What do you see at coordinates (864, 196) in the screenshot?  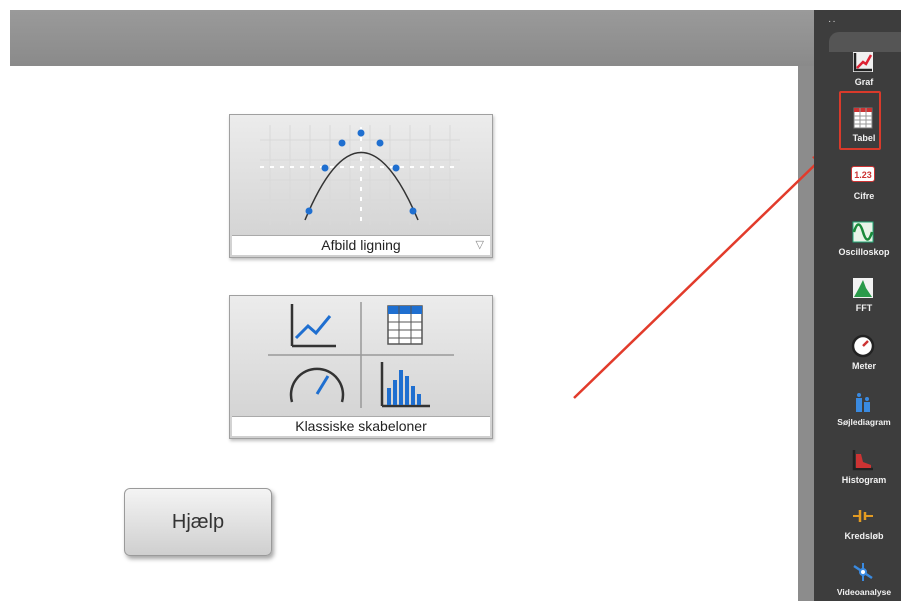 I see `toolbox-label: Cifre` at bounding box center [864, 196].